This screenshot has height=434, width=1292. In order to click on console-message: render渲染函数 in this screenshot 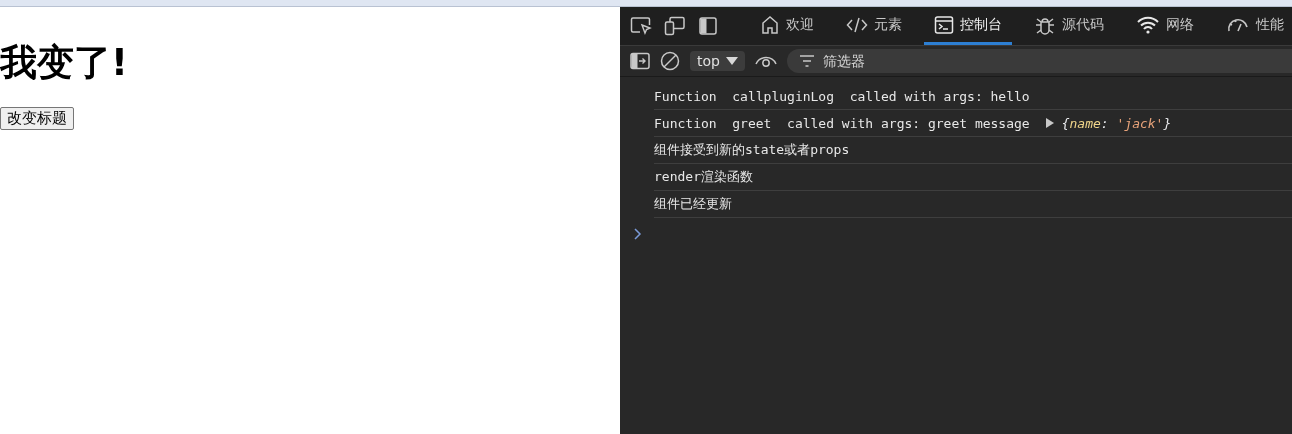, I will do `click(703, 177)`.